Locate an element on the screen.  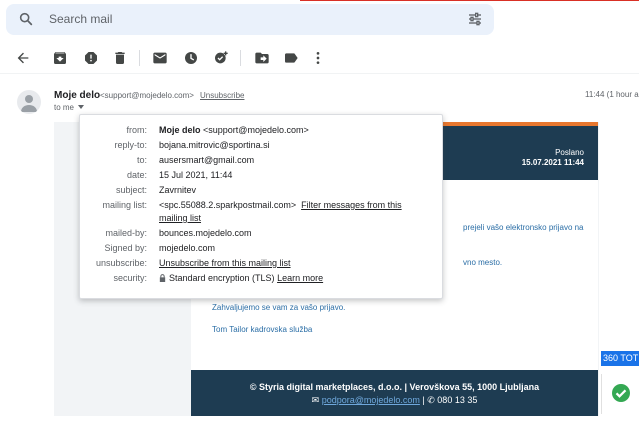
footer-contact: ✉ podpora@mojedelo.com | ✆ 080 13 35 is located at coordinates (394, 400).